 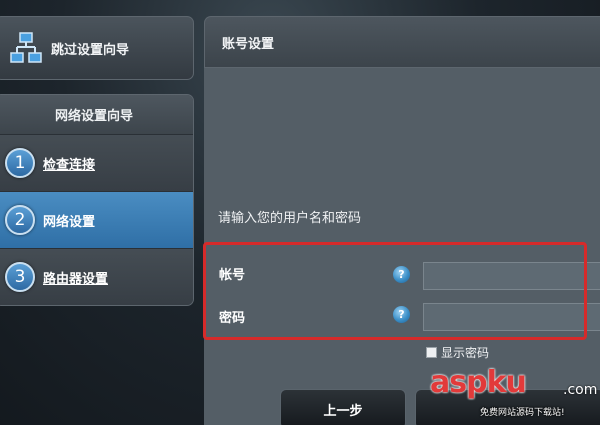 I want to click on wizard-title: 网络设置向导, so click(x=96, y=115).